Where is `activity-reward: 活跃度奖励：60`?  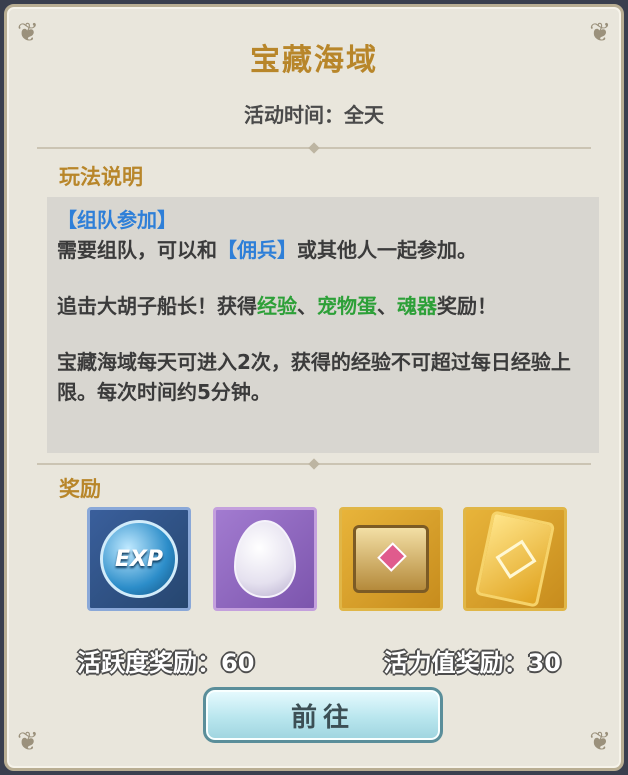
activity-reward: 活跃度奖励：60 is located at coordinates (166, 663).